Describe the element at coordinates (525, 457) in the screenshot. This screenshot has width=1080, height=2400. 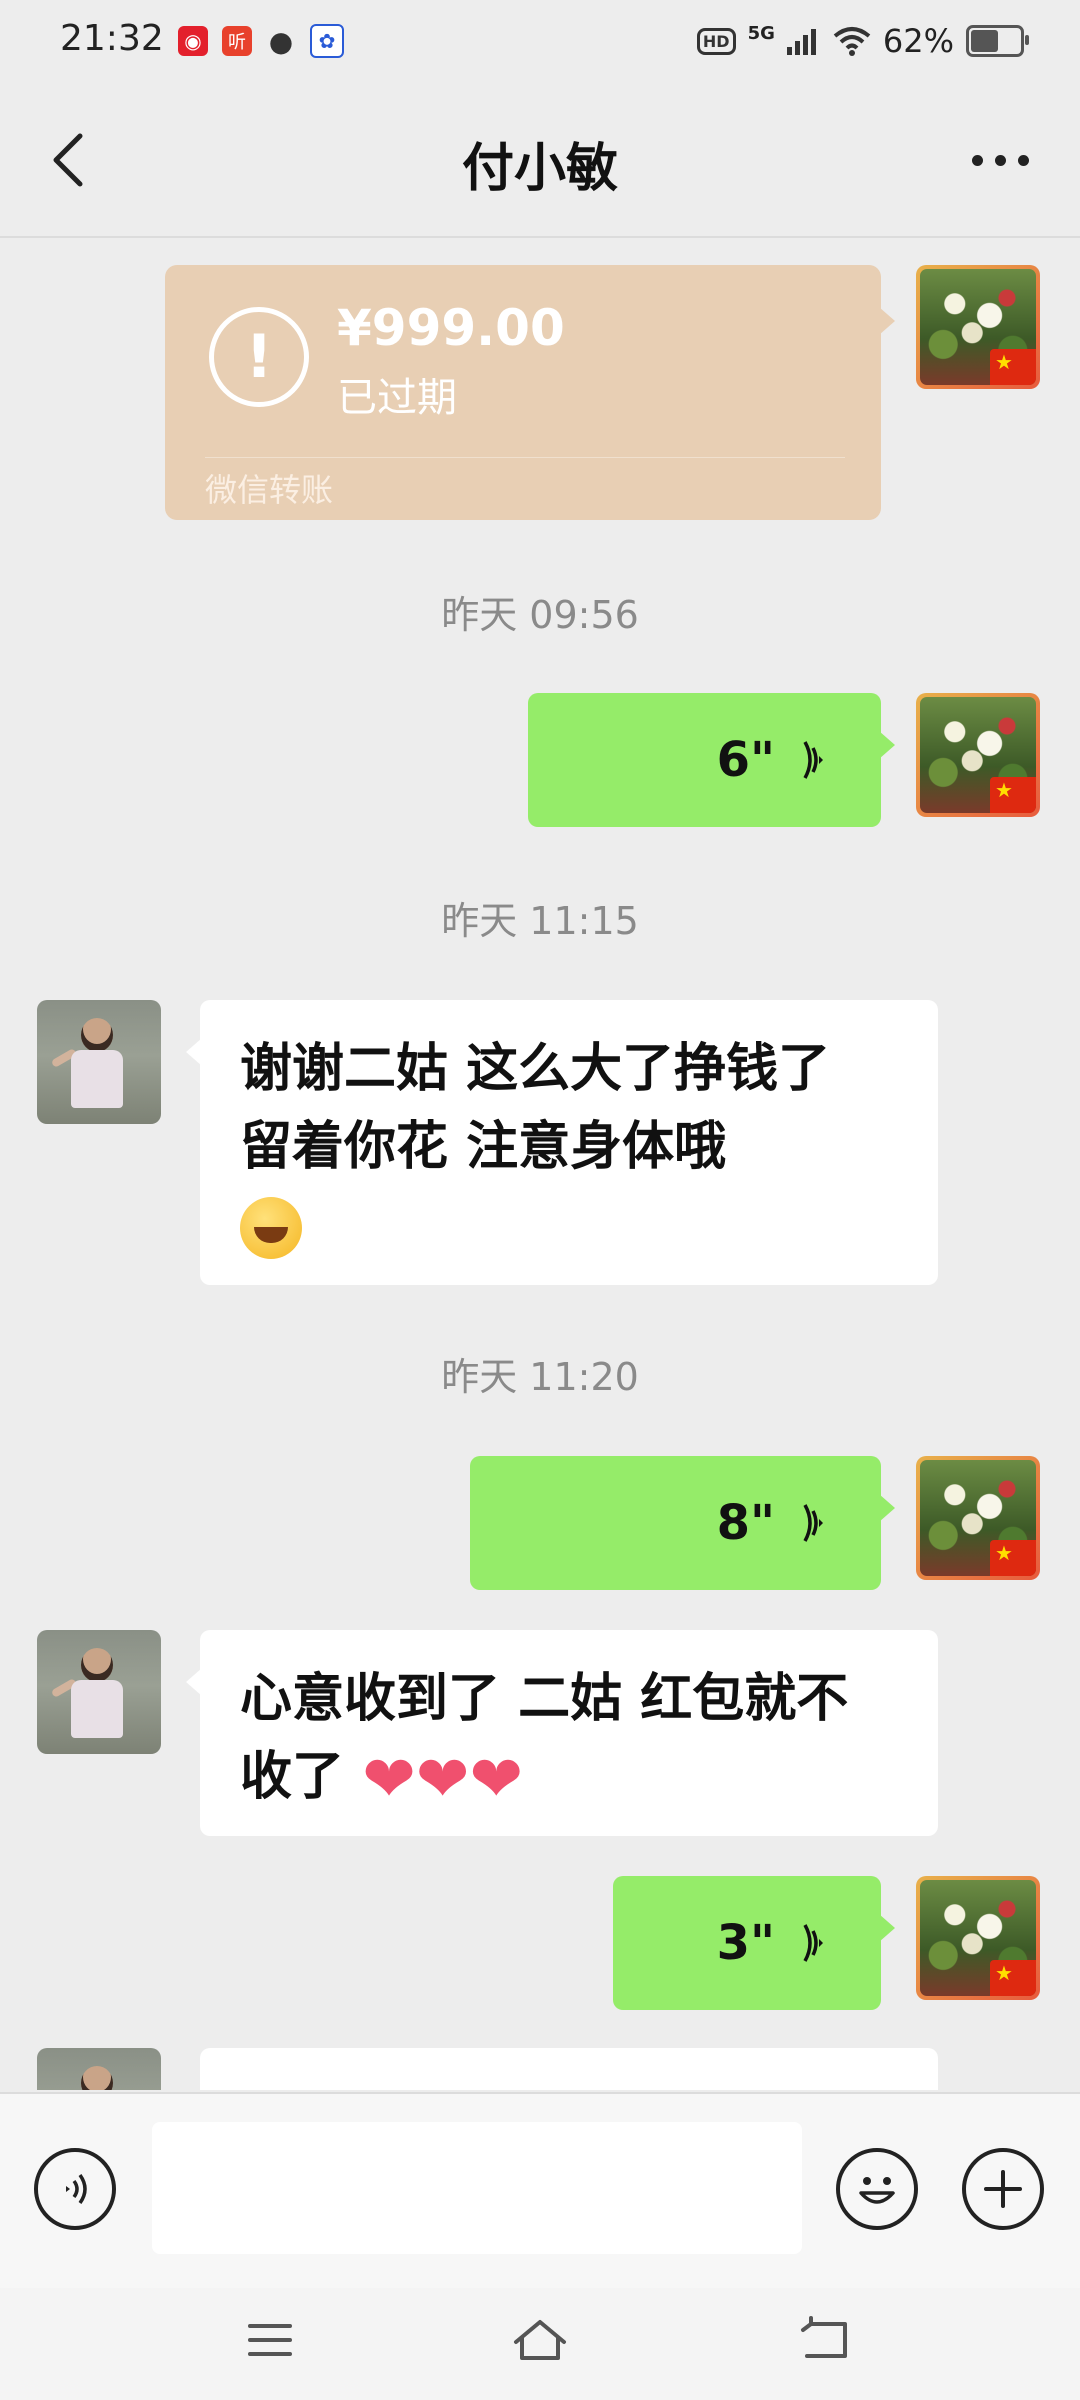
I see `divider` at that location.